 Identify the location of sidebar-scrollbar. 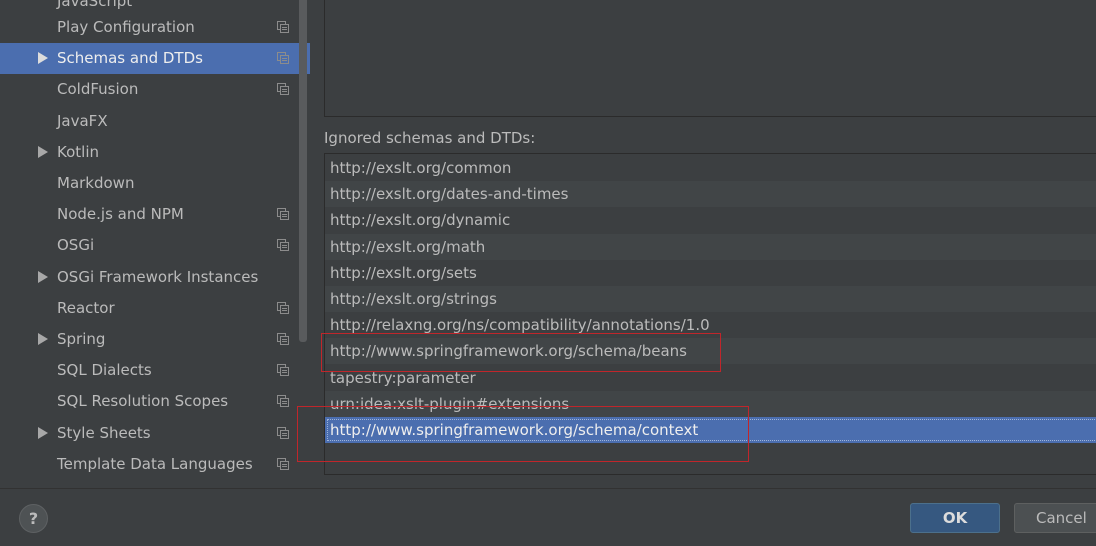
(303, 171).